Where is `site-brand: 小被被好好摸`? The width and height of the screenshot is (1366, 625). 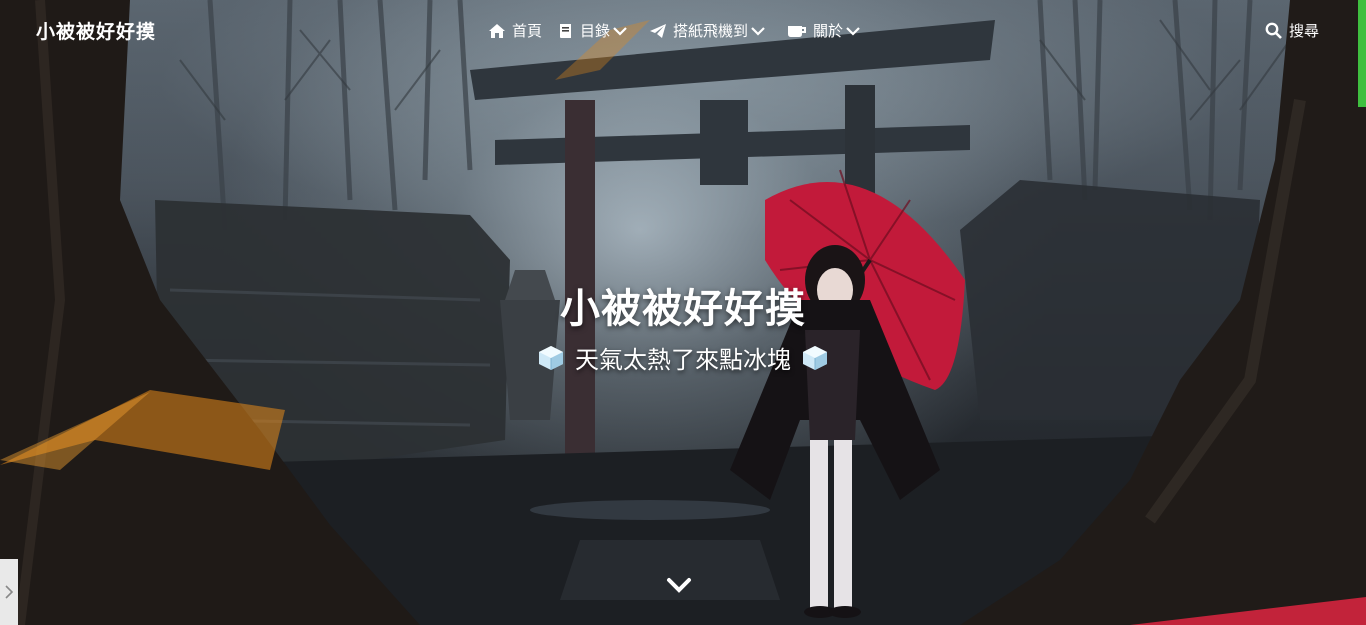
site-brand: 小被被好好摸 is located at coordinates (96, 30).